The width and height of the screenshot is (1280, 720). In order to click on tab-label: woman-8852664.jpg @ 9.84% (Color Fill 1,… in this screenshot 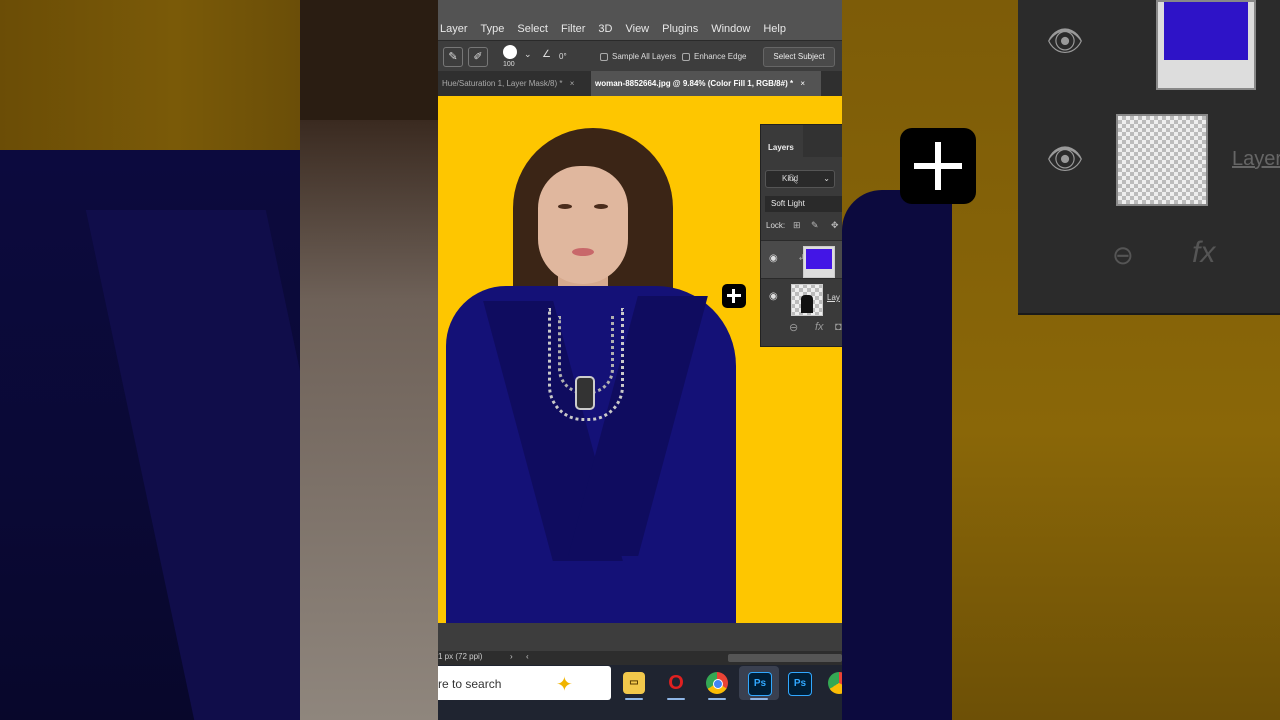, I will do `click(694, 83)`.